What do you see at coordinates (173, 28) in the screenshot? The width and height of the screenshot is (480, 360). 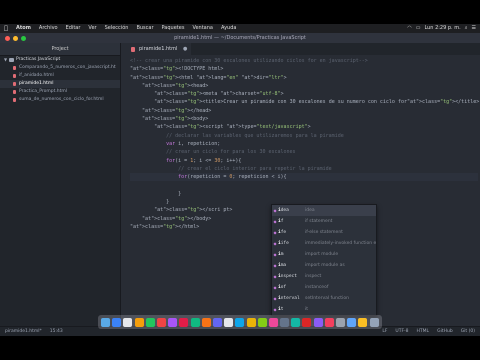 I see `menu-paquetes: Paquetes` at bounding box center [173, 28].